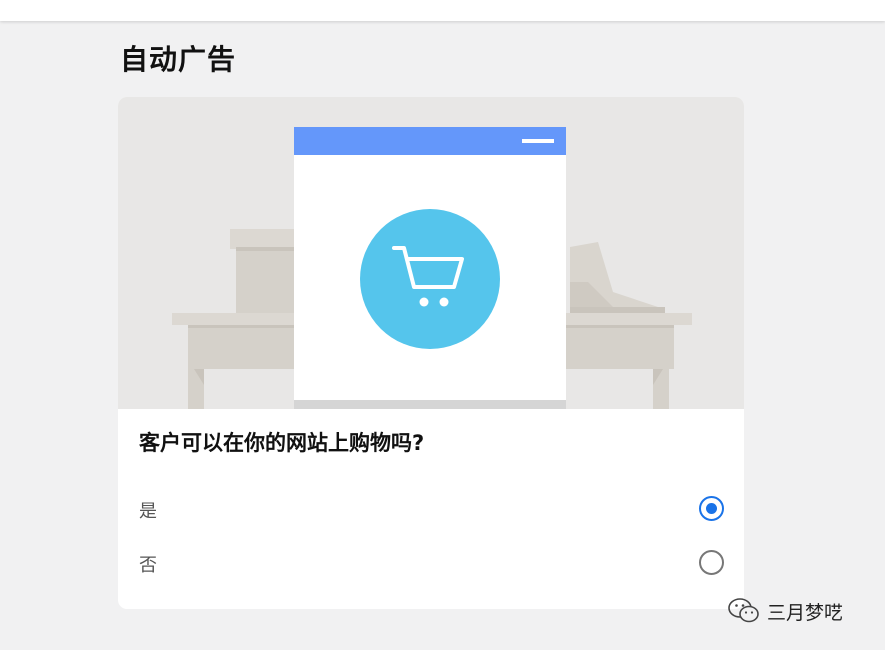 This screenshot has width=885, height=650. Describe the element at coordinates (805, 612) in the screenshot. I see `watermark-text: 三月梦呓` at that location.